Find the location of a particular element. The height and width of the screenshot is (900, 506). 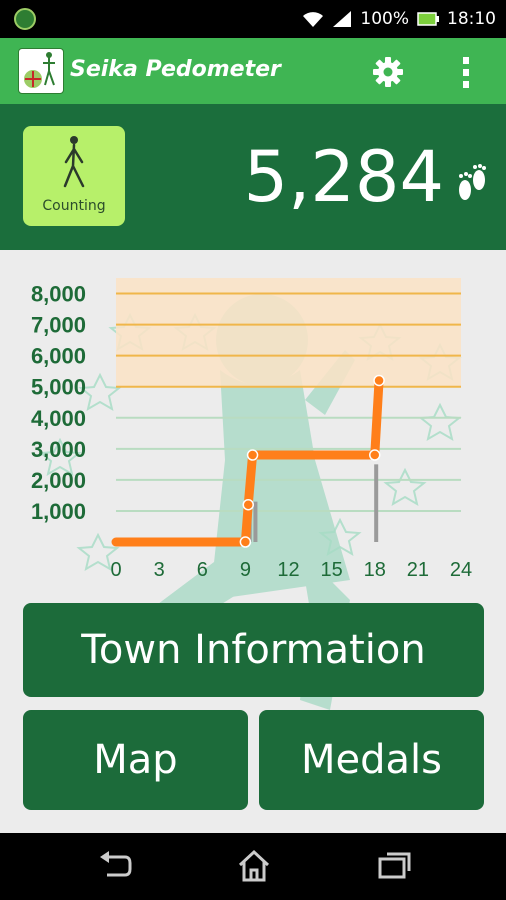

walking-person-icon is located at coordinates (74, 162).